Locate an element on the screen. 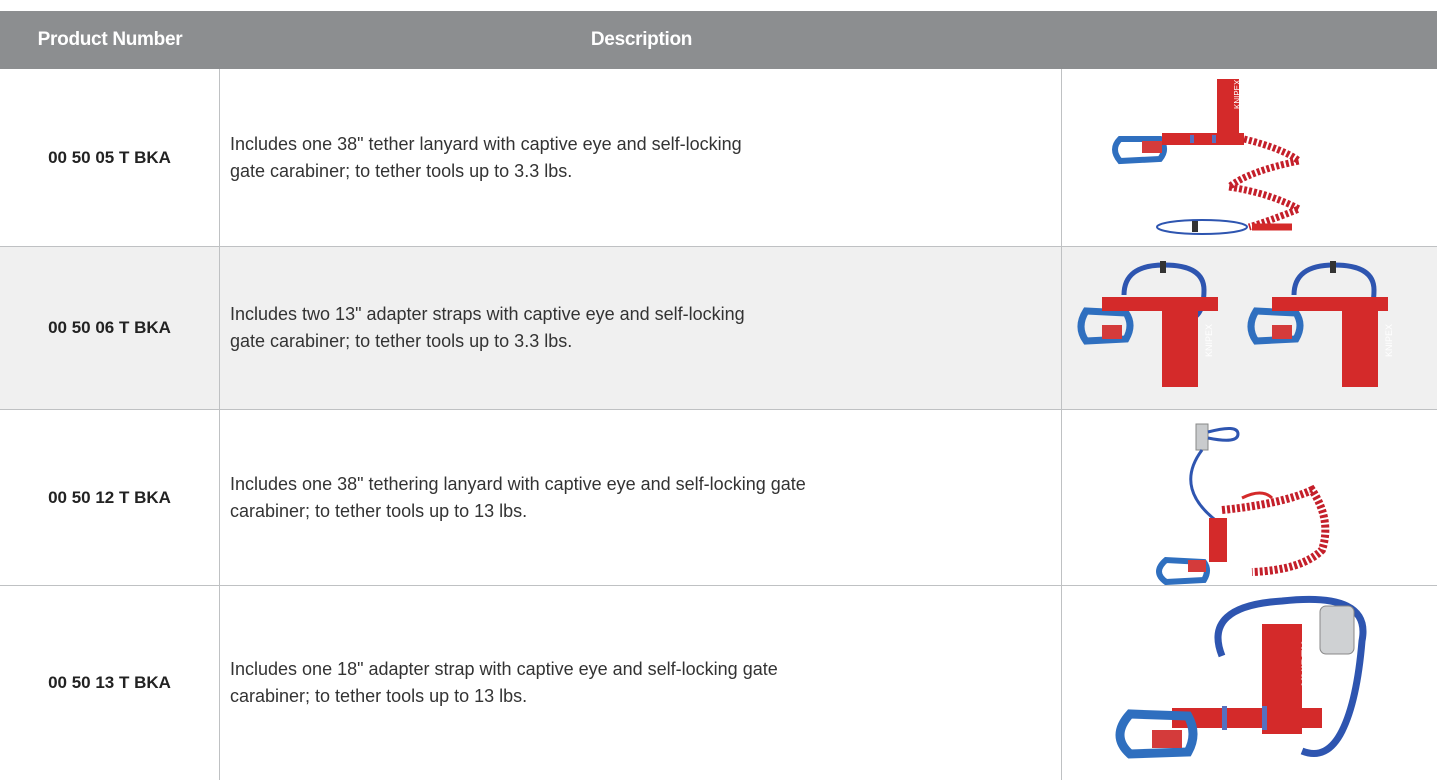  product-number: 00 50 05 T BKA is located at coordinates (110, 157).